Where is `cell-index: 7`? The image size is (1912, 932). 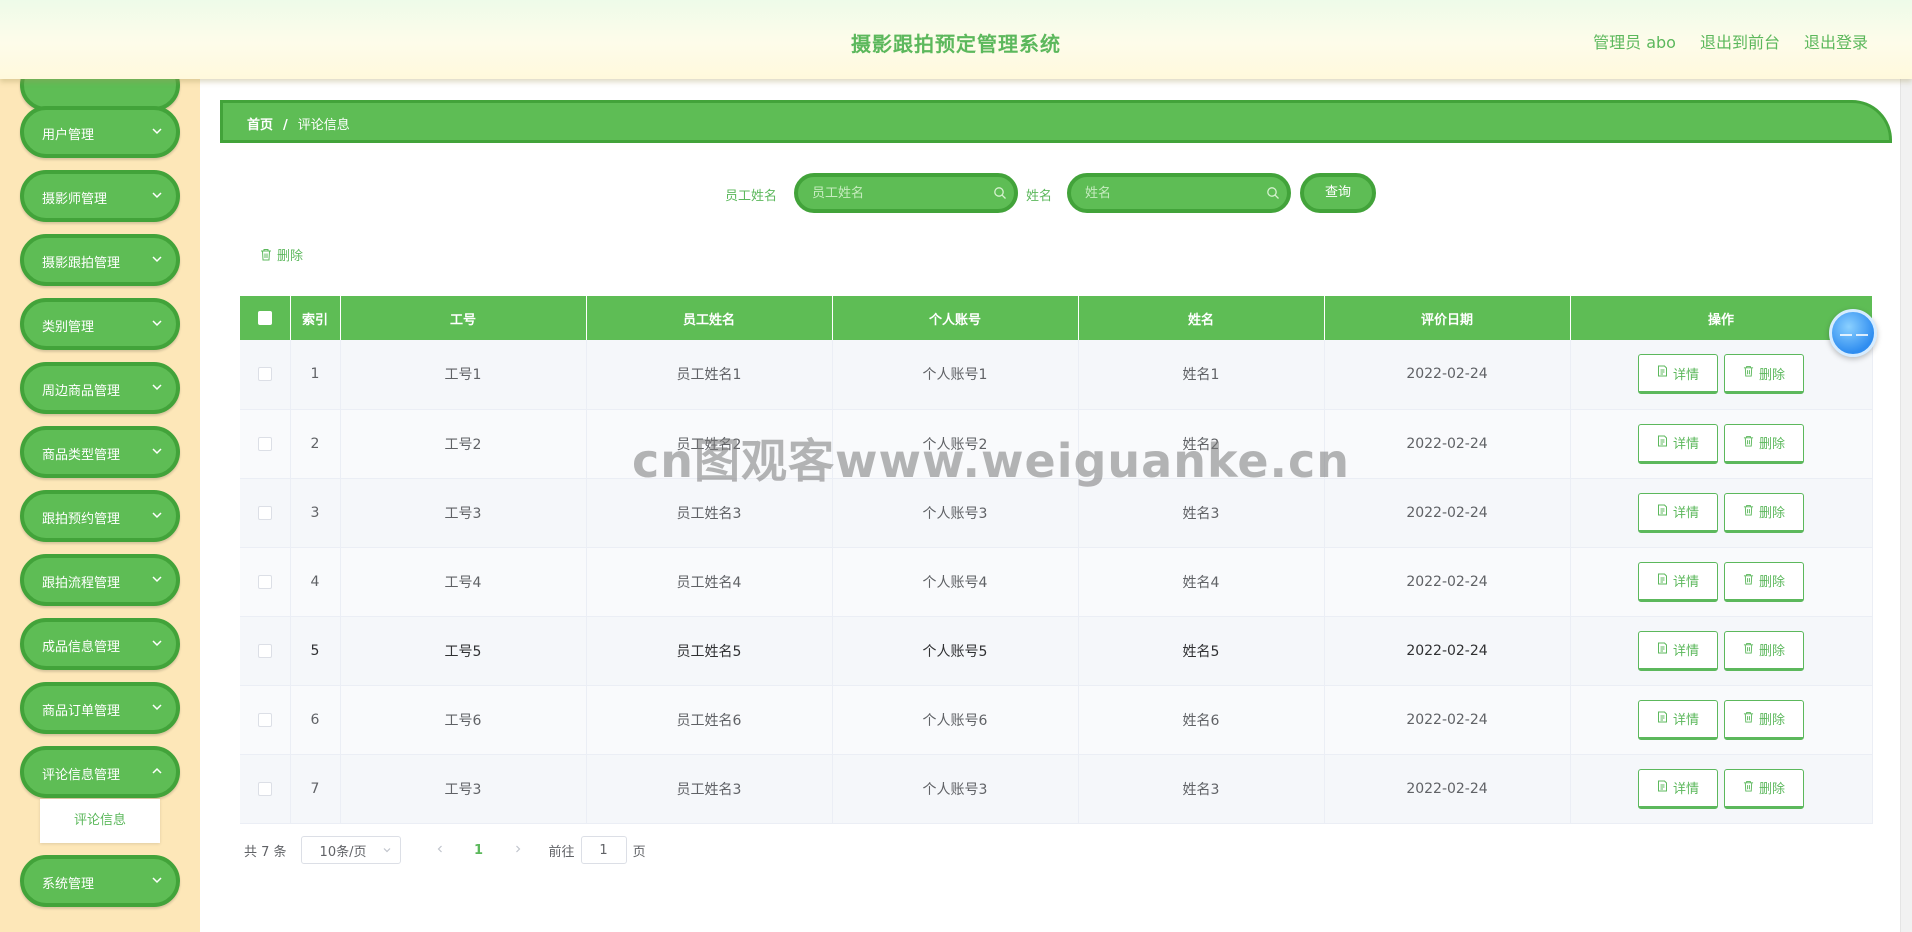
cell-index: 7 is located at coordinates (315, 789).